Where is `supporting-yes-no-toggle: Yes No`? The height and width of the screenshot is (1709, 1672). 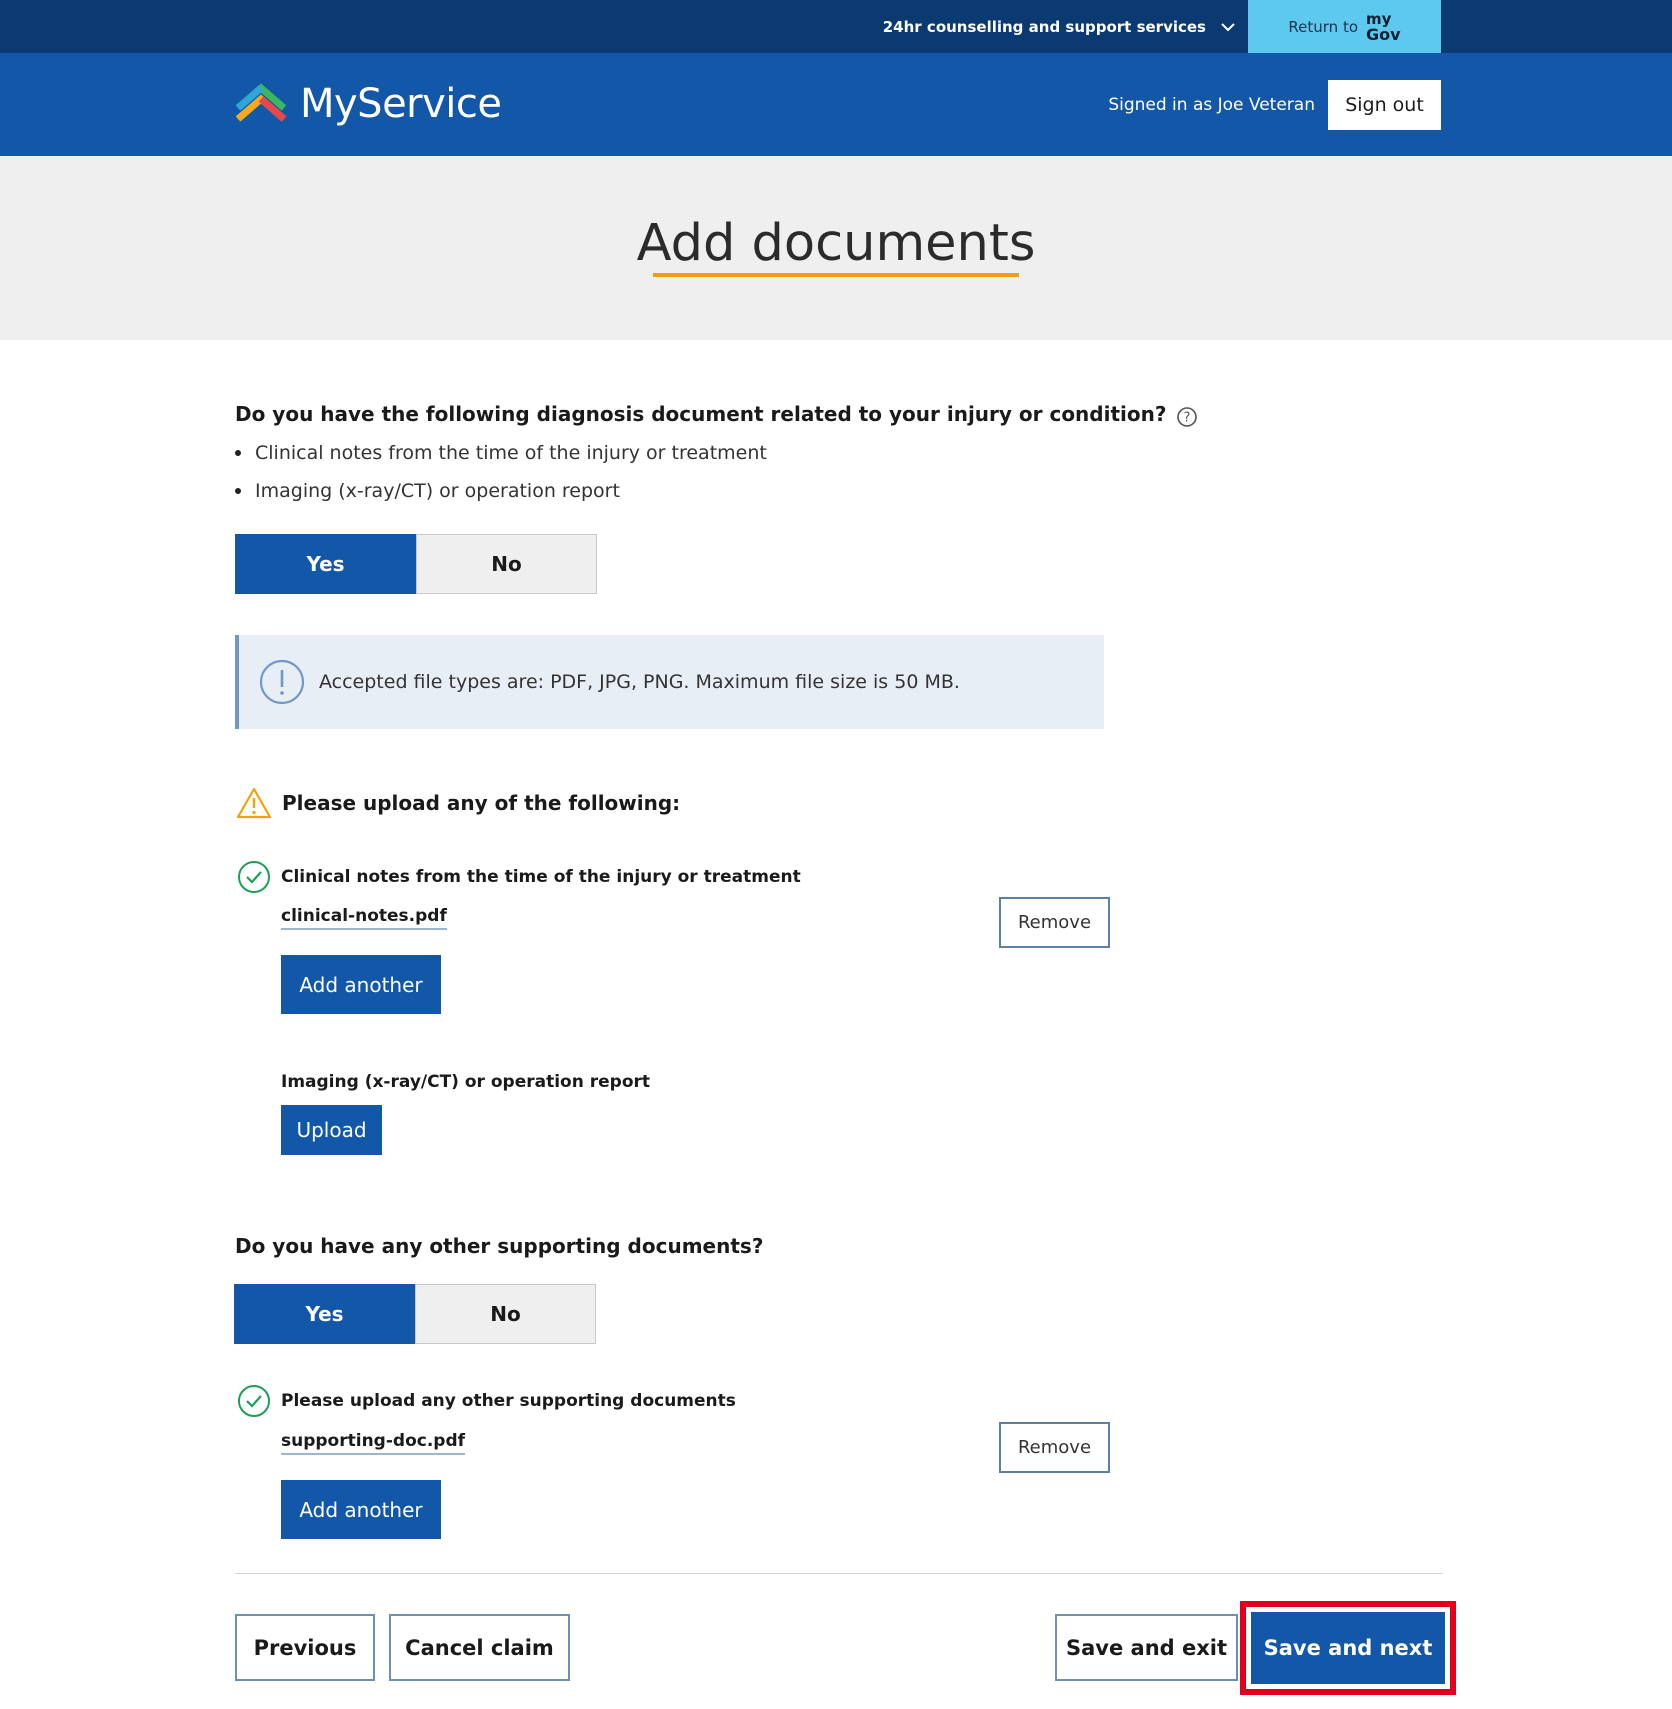 supporting-yes-no-toggle: Yes No is located at coordinates (415, 1314).